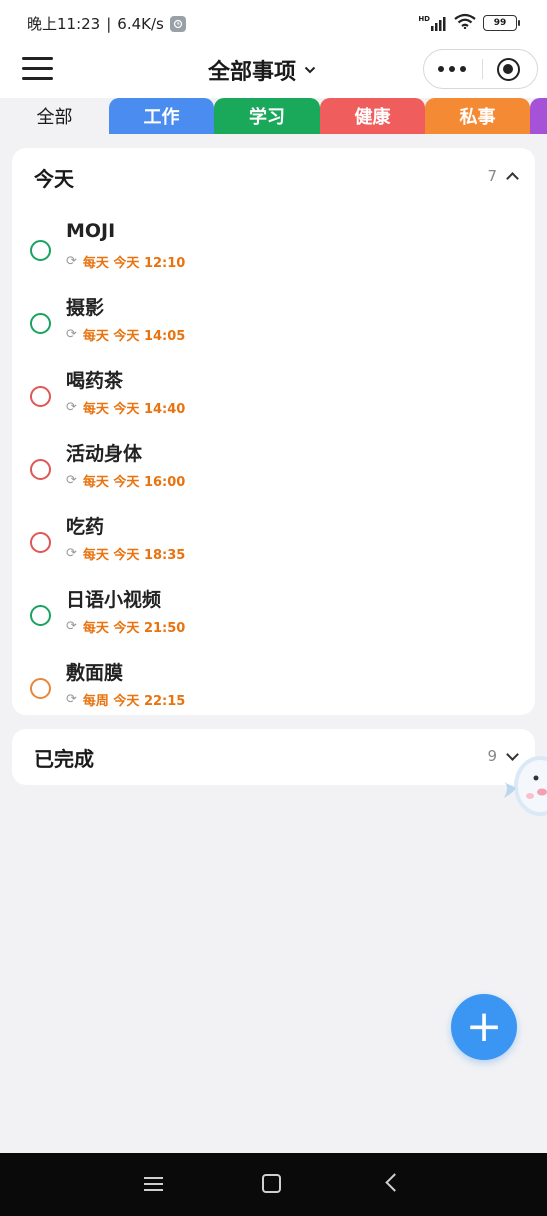  I want to click on tab-private: 私事, so click(477, 116).